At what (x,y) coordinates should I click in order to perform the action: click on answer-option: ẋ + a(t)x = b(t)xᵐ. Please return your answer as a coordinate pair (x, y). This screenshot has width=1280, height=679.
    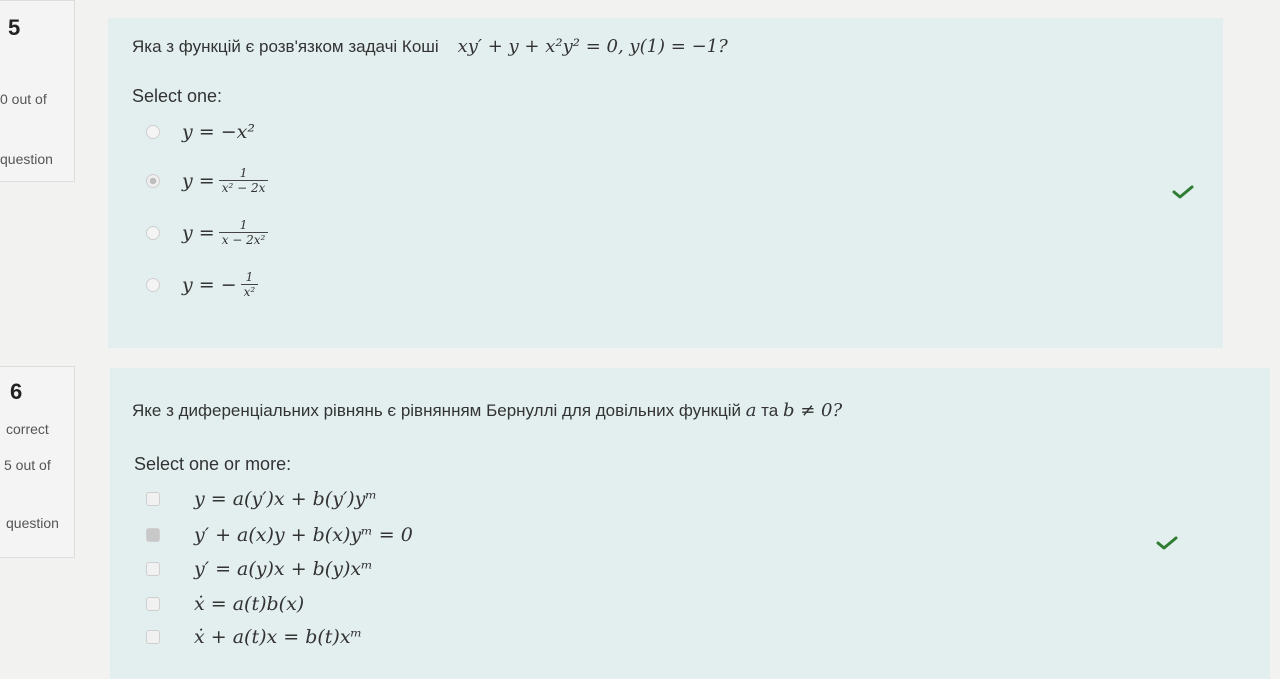
    Looking at the image, I should click on (254, 637).